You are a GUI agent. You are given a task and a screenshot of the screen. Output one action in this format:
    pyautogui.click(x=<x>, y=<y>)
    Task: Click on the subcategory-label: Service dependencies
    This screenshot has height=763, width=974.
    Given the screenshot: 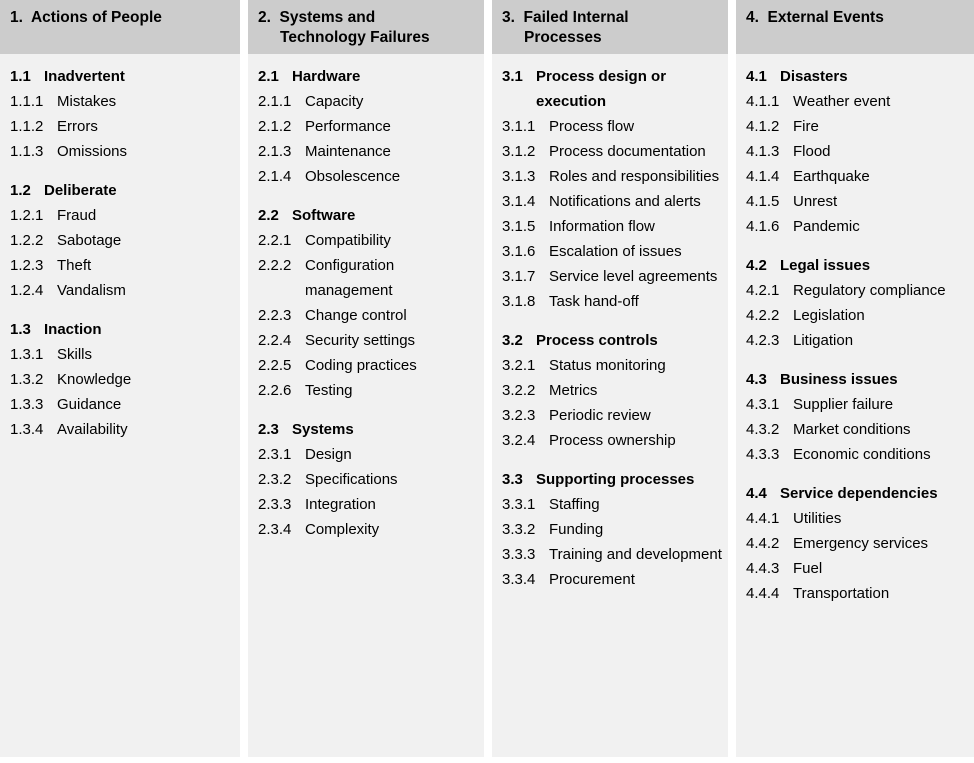 What is the action you would take?
    pyautogui.click(x=859, y=493)
    